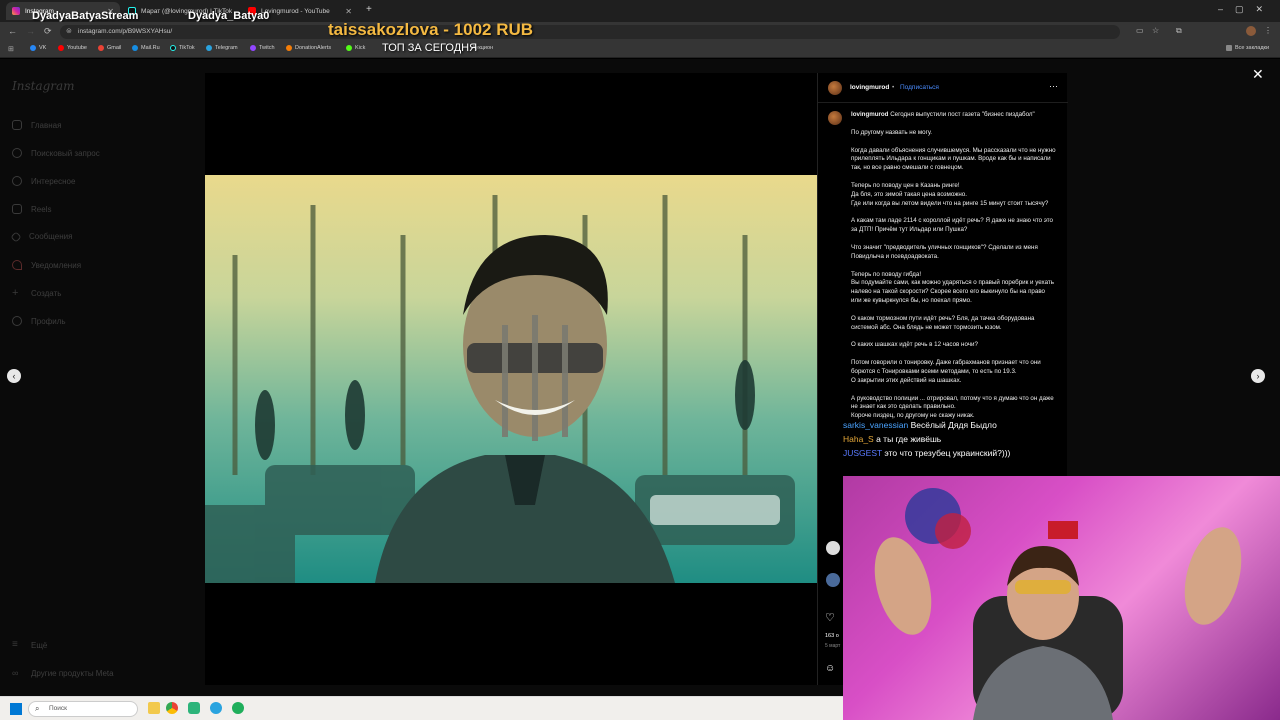 The image size is (1280, 720). I want to click on top-today-label: ТОП ЗА СЕГОДНЯ, so click(430, 48).